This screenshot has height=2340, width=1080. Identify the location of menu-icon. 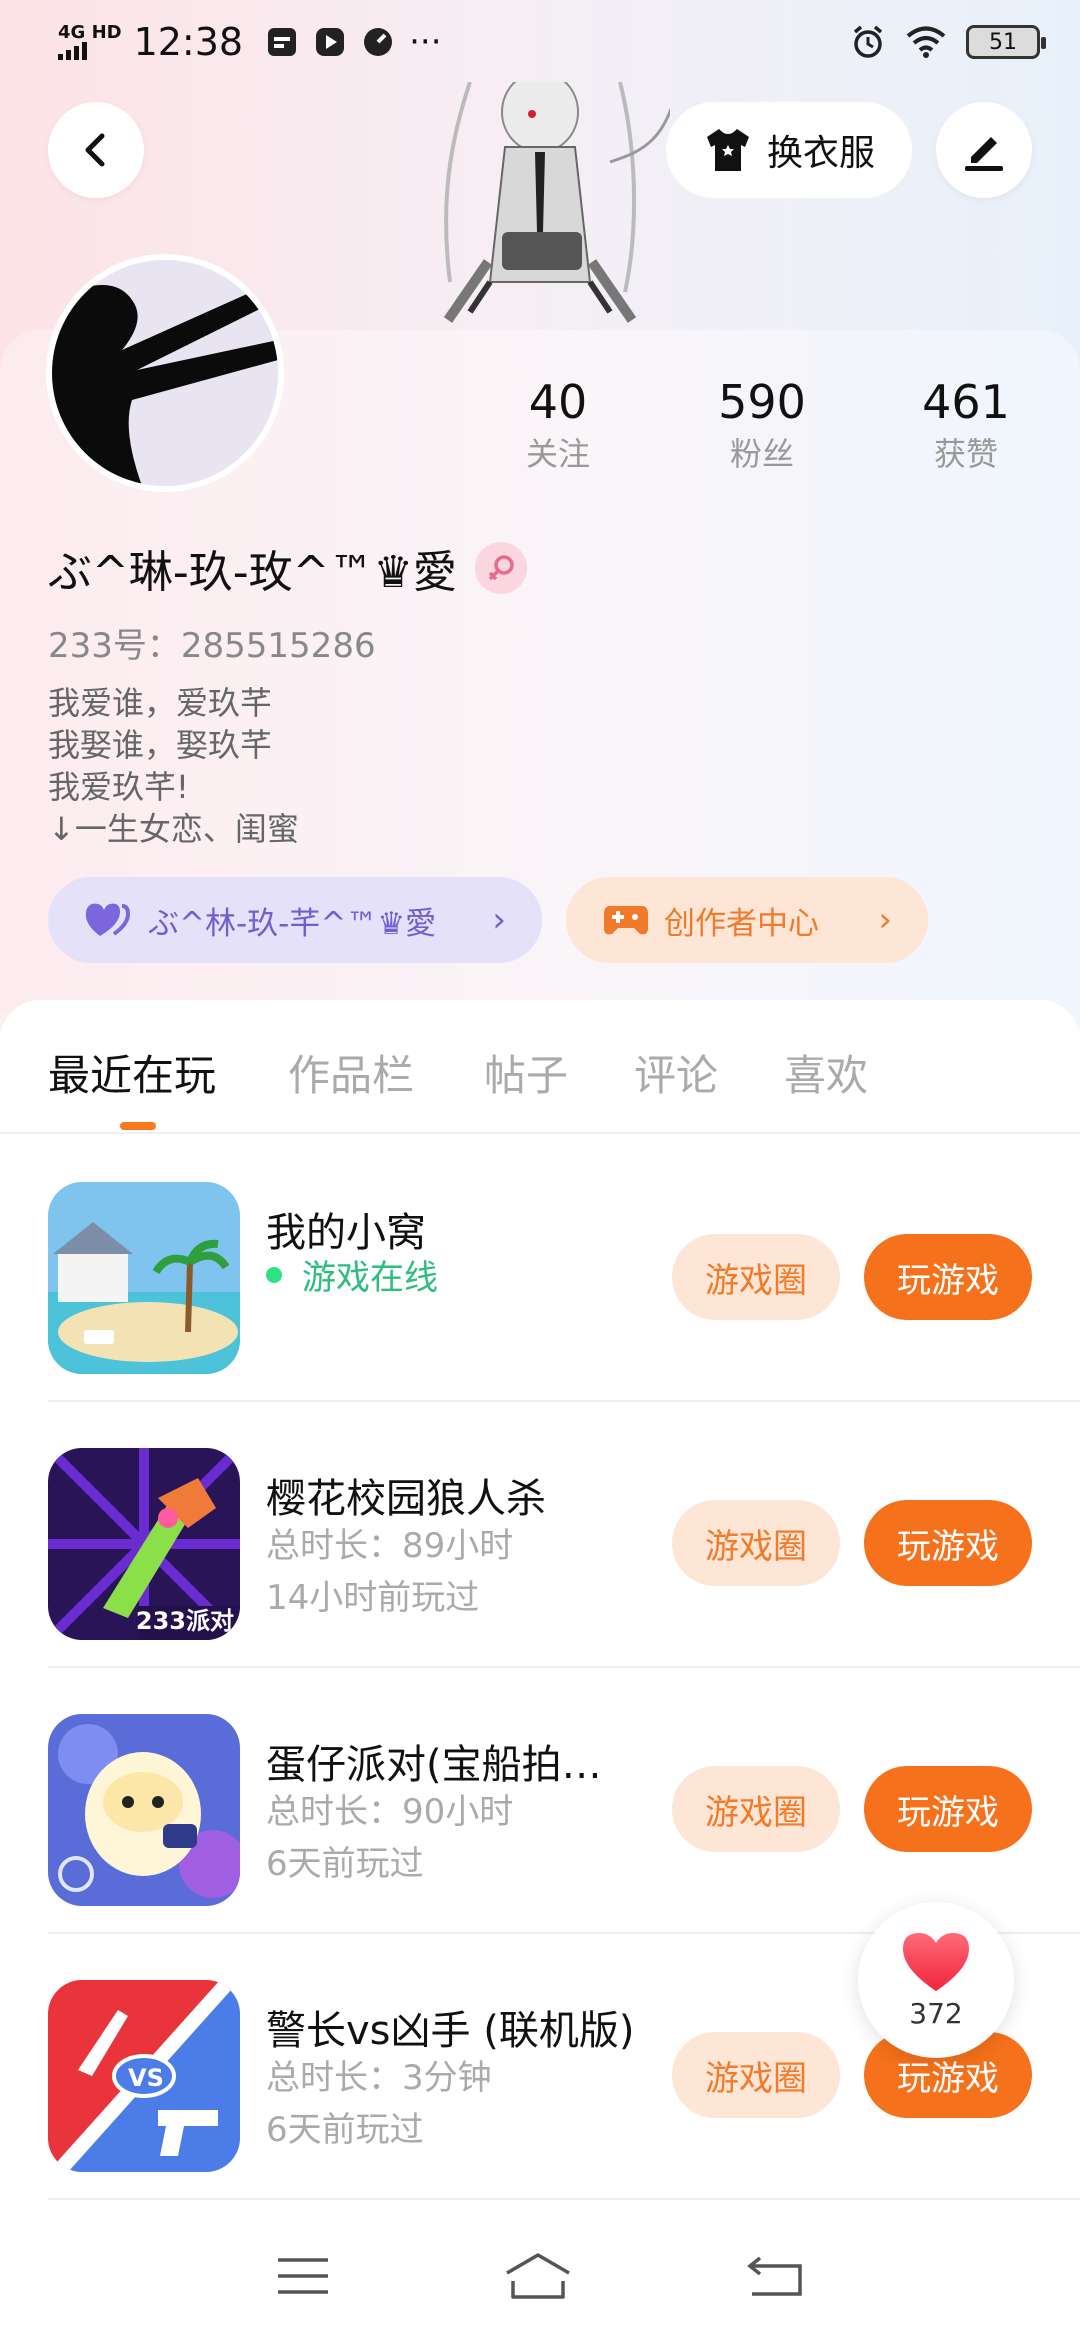
(303, 2276).